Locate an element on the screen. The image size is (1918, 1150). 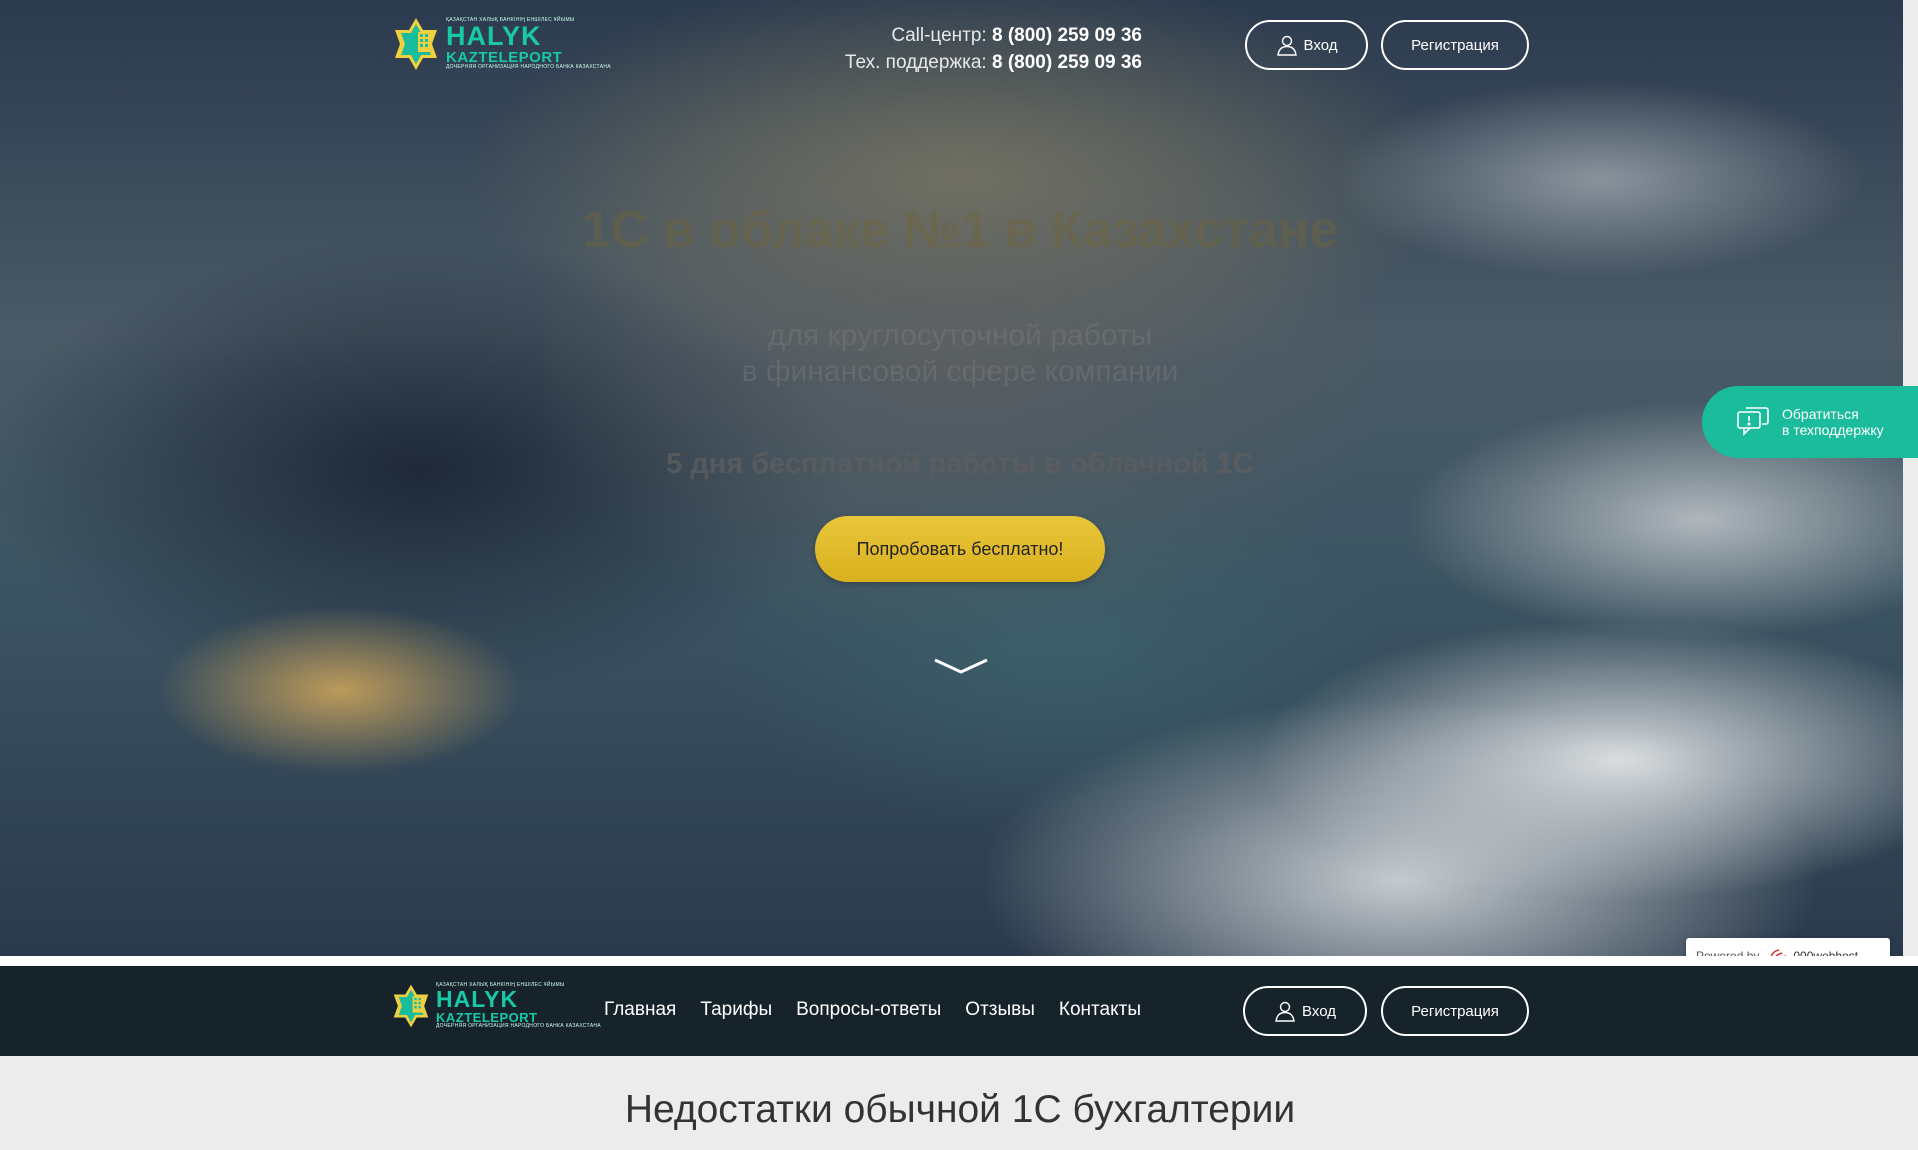
hero-title: 1С в облаке №1 в Казахстане is located at coordinates (960, 230).